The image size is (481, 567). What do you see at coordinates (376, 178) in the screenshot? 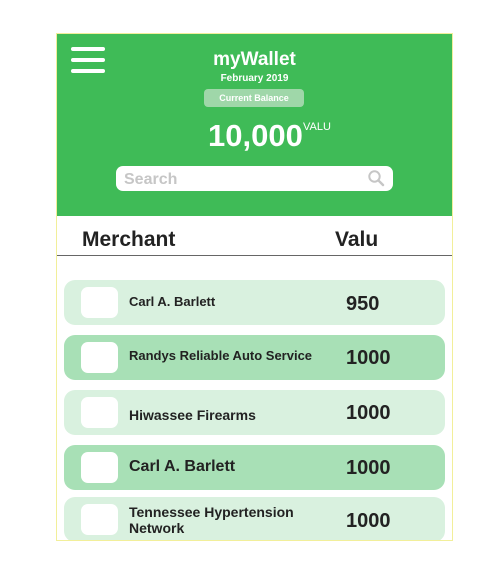
I see `search-icon` at bounding box center [376, 178].